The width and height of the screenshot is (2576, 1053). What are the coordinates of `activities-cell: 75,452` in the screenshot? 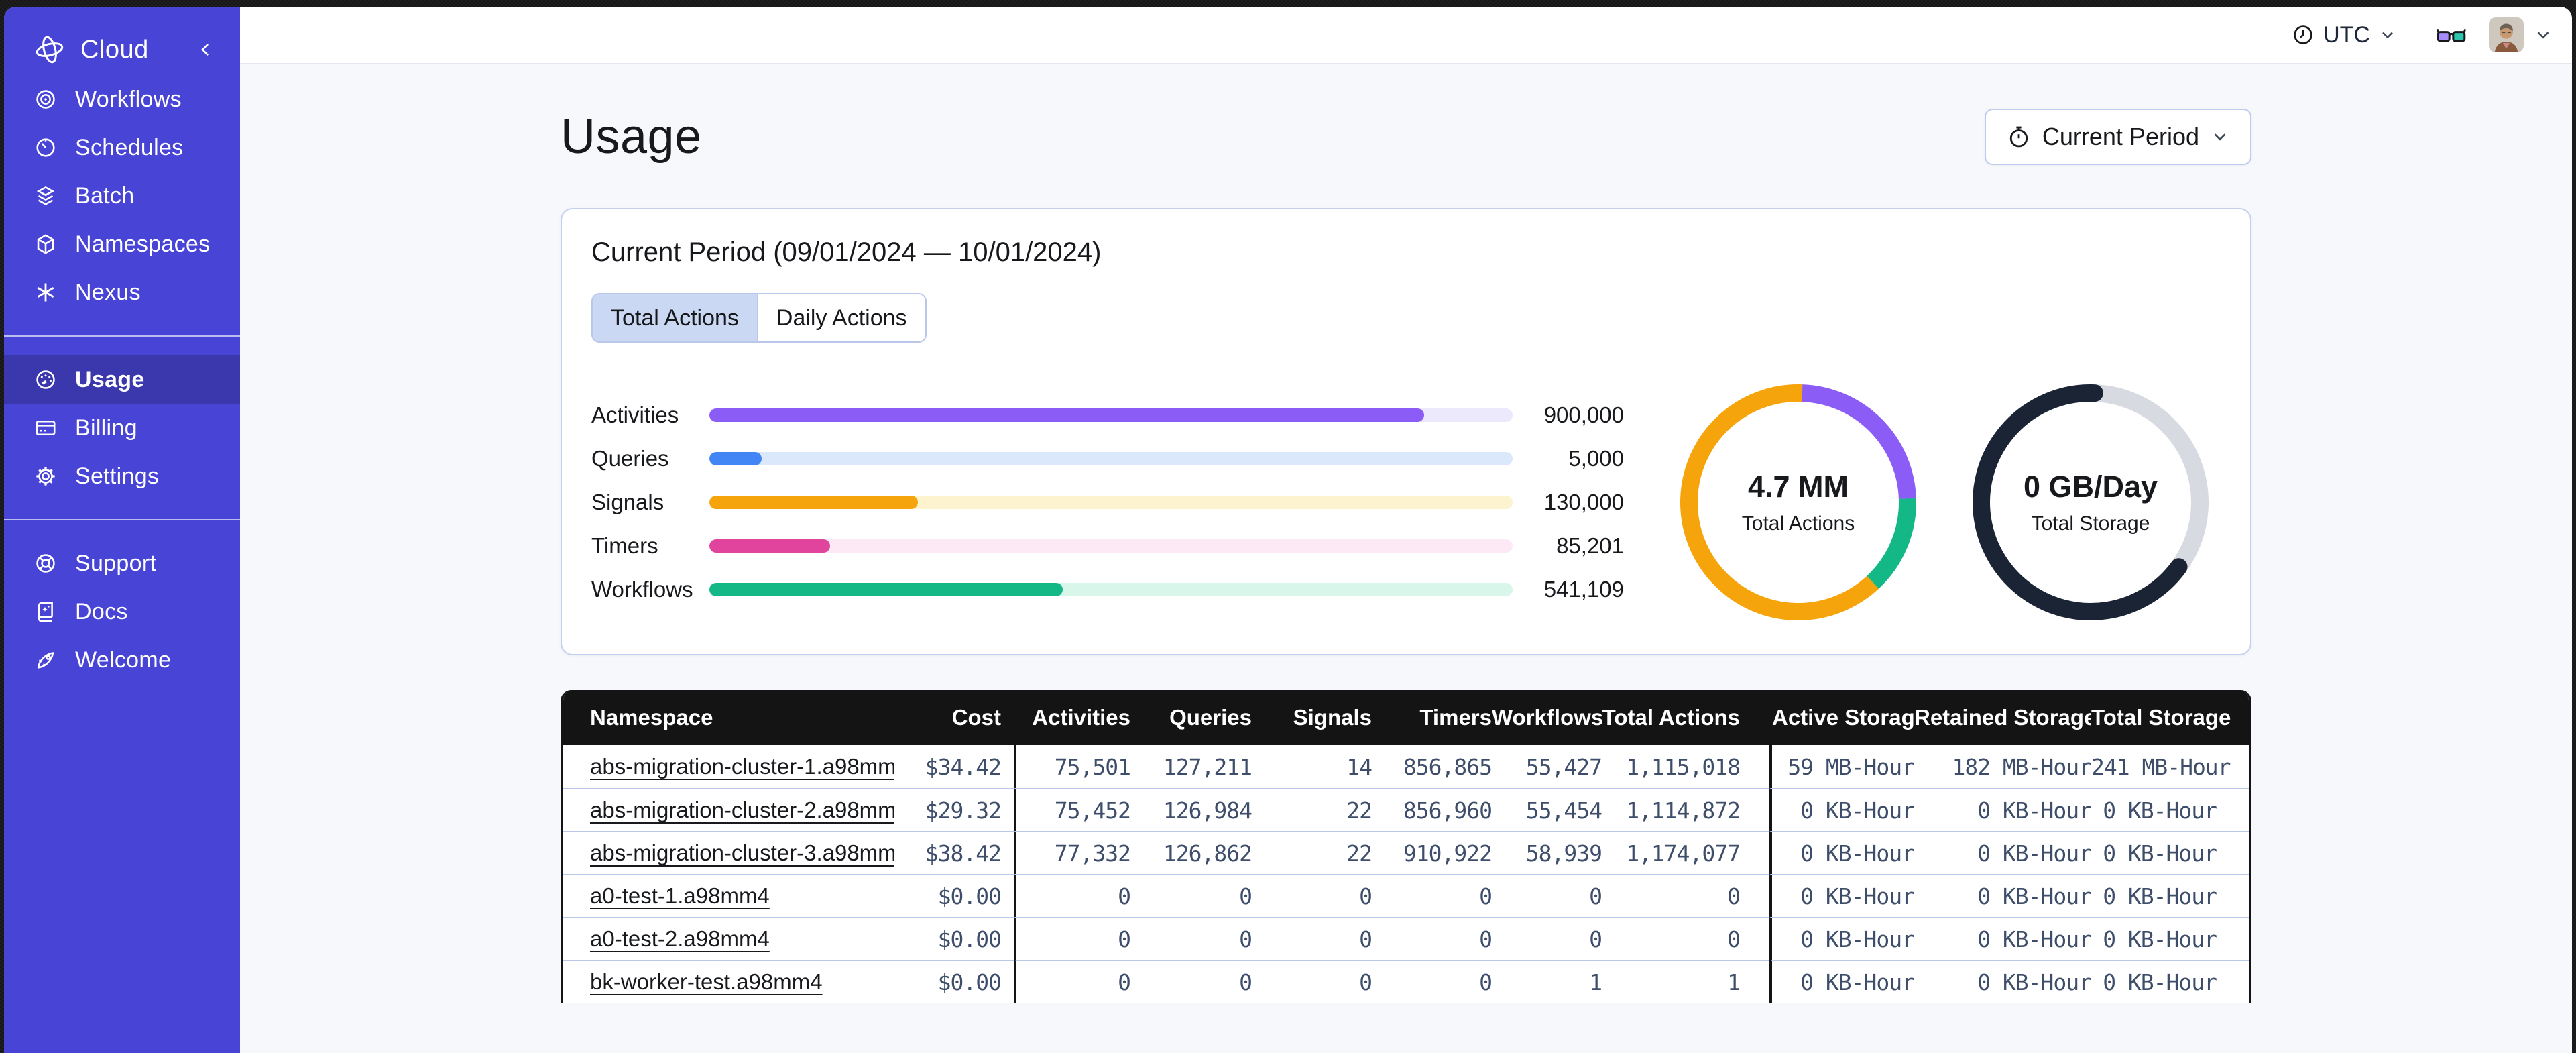 It's located at (1072, 809).